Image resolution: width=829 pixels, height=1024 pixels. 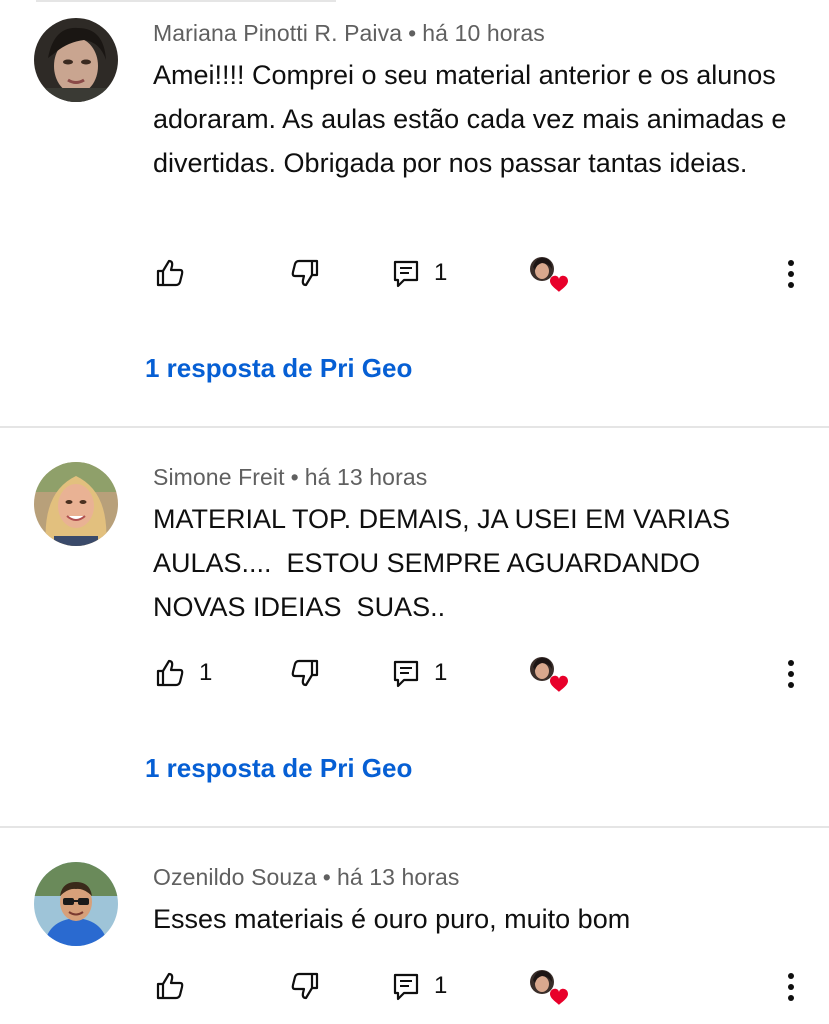 What do you see at coordinates (219, 477) in the screenshot?
I see `author-name: Simone Freit` at bounding box center [219, 477].